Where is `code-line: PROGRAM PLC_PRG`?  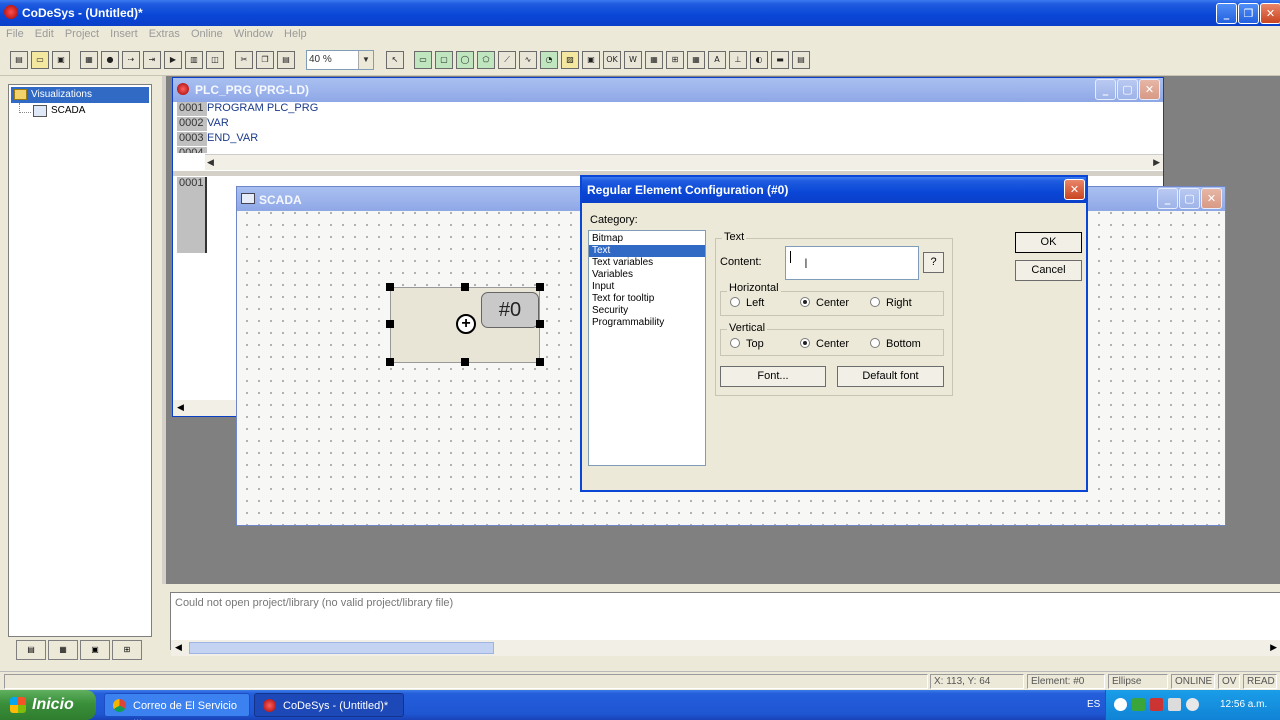
code-line: PROGRAM PLC_PRG is located at coordinates (262, 108).